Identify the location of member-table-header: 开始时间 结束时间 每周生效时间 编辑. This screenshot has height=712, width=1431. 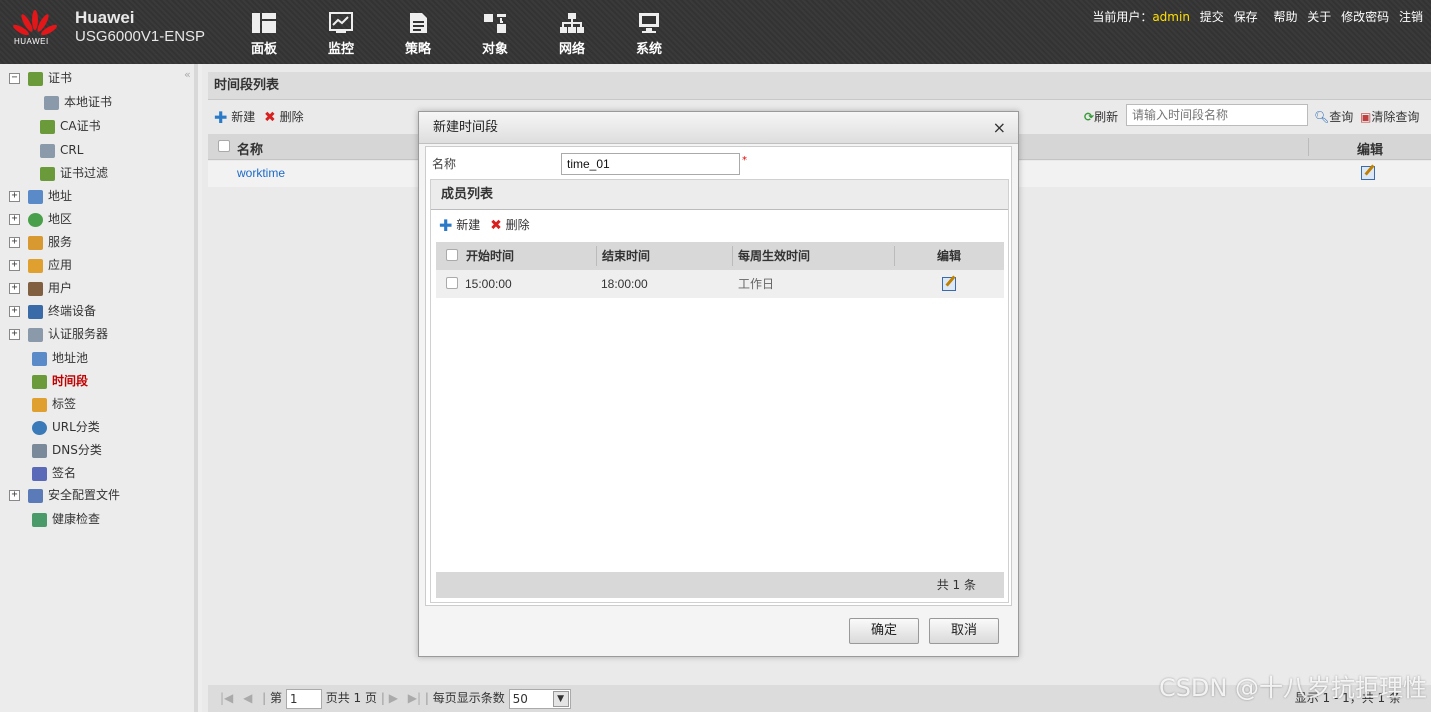
(720, 256).